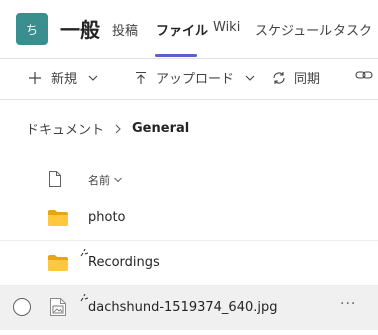 This screenshot has width=378, height=335. I want to click on tab-schedule: スケジュール, so click(293, 29).